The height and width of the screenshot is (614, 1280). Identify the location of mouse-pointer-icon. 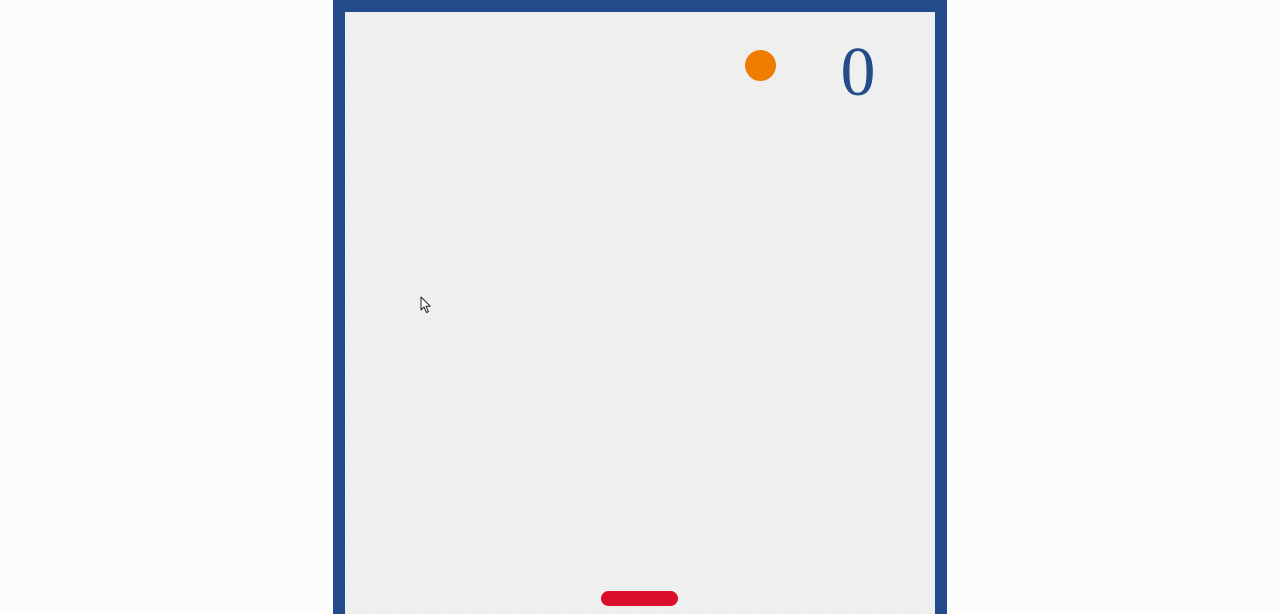
(425, 304).